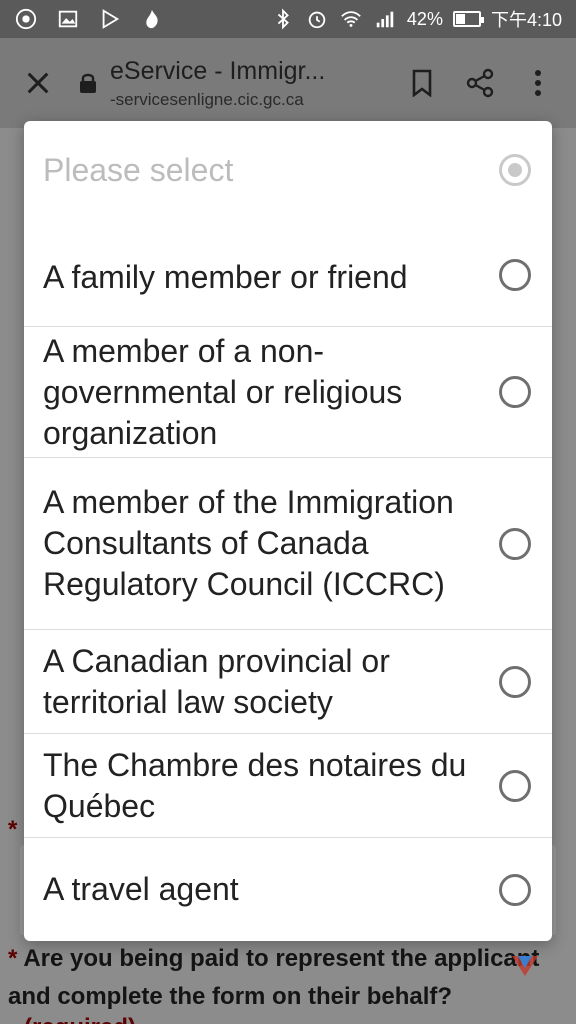  I want to click on option-family-member: A family member or friend, so click(288, 275).